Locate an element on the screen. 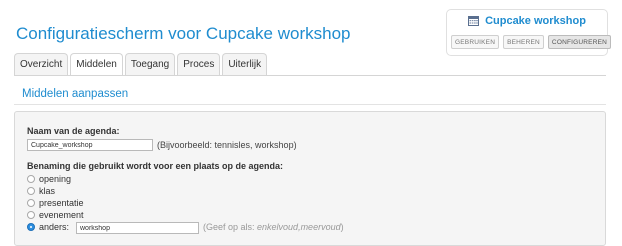  option-label: klas is located at coordinates (47, 191).